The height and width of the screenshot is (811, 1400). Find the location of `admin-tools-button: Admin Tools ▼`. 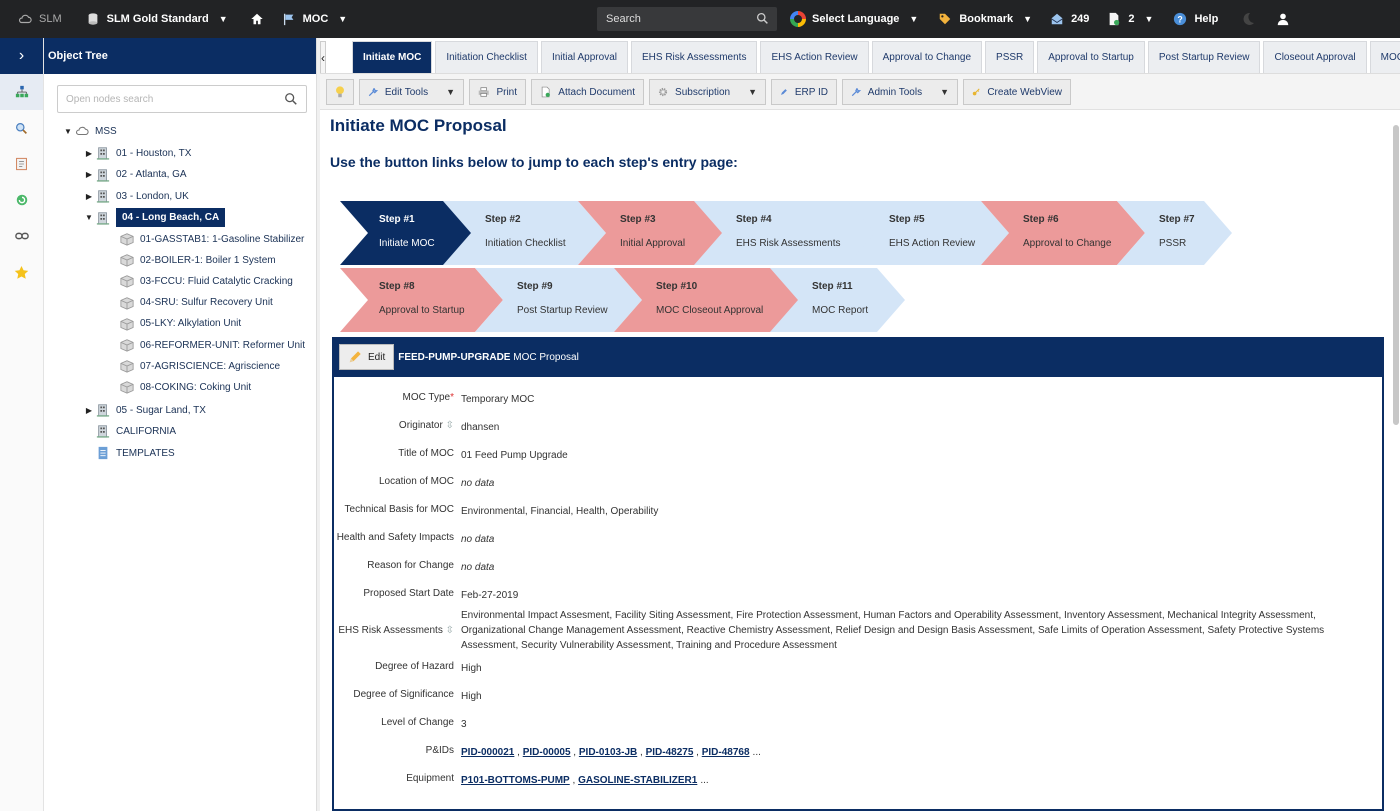

admin-tools-button: Admin Tools ▼ is located at coordinates (900, 92).